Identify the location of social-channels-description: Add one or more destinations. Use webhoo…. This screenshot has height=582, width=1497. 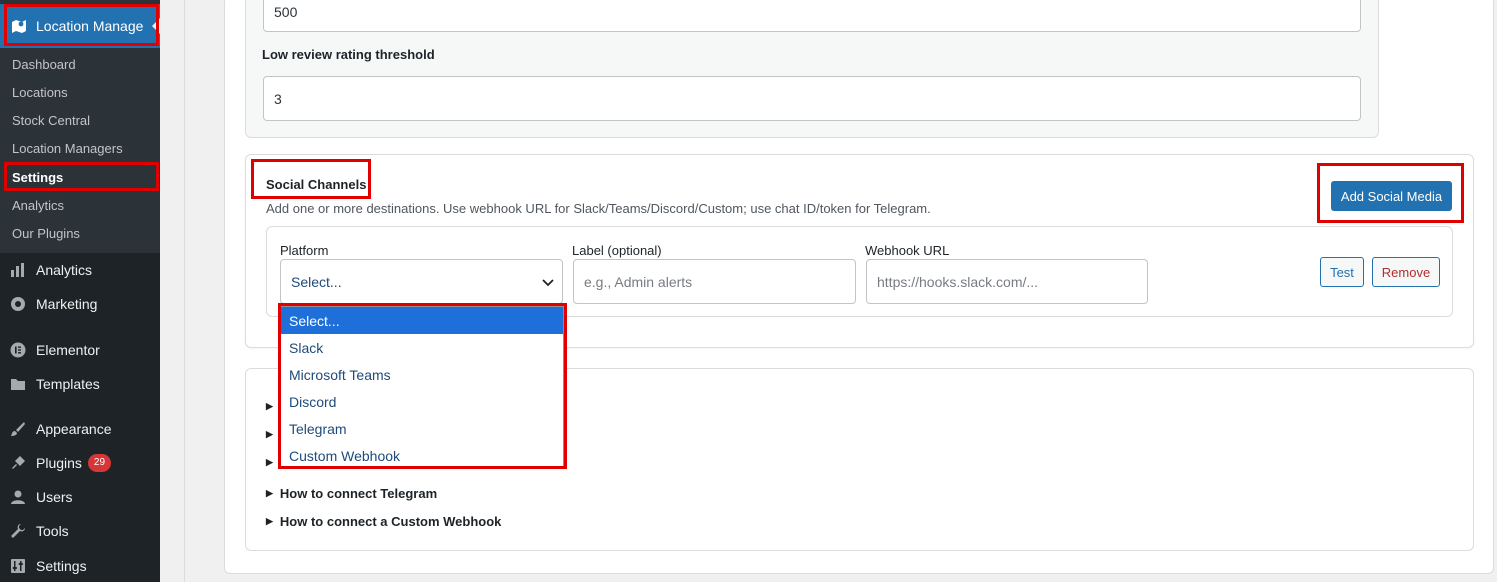
(598, 208).